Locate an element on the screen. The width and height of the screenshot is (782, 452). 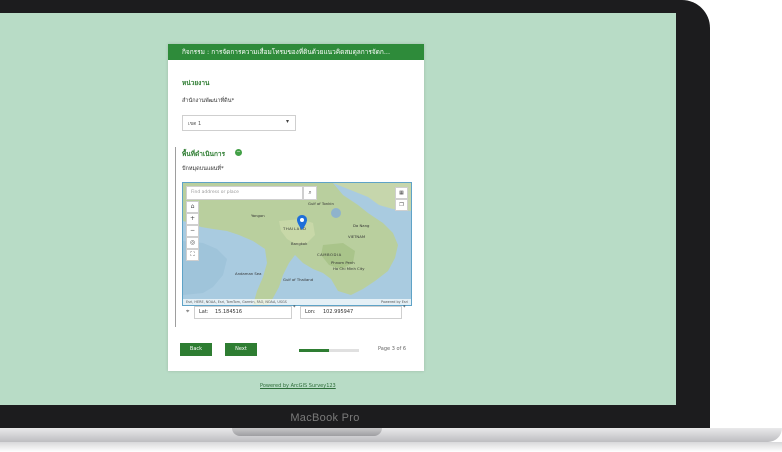
lat-required-marker: * is located at coordinates (294, 308).